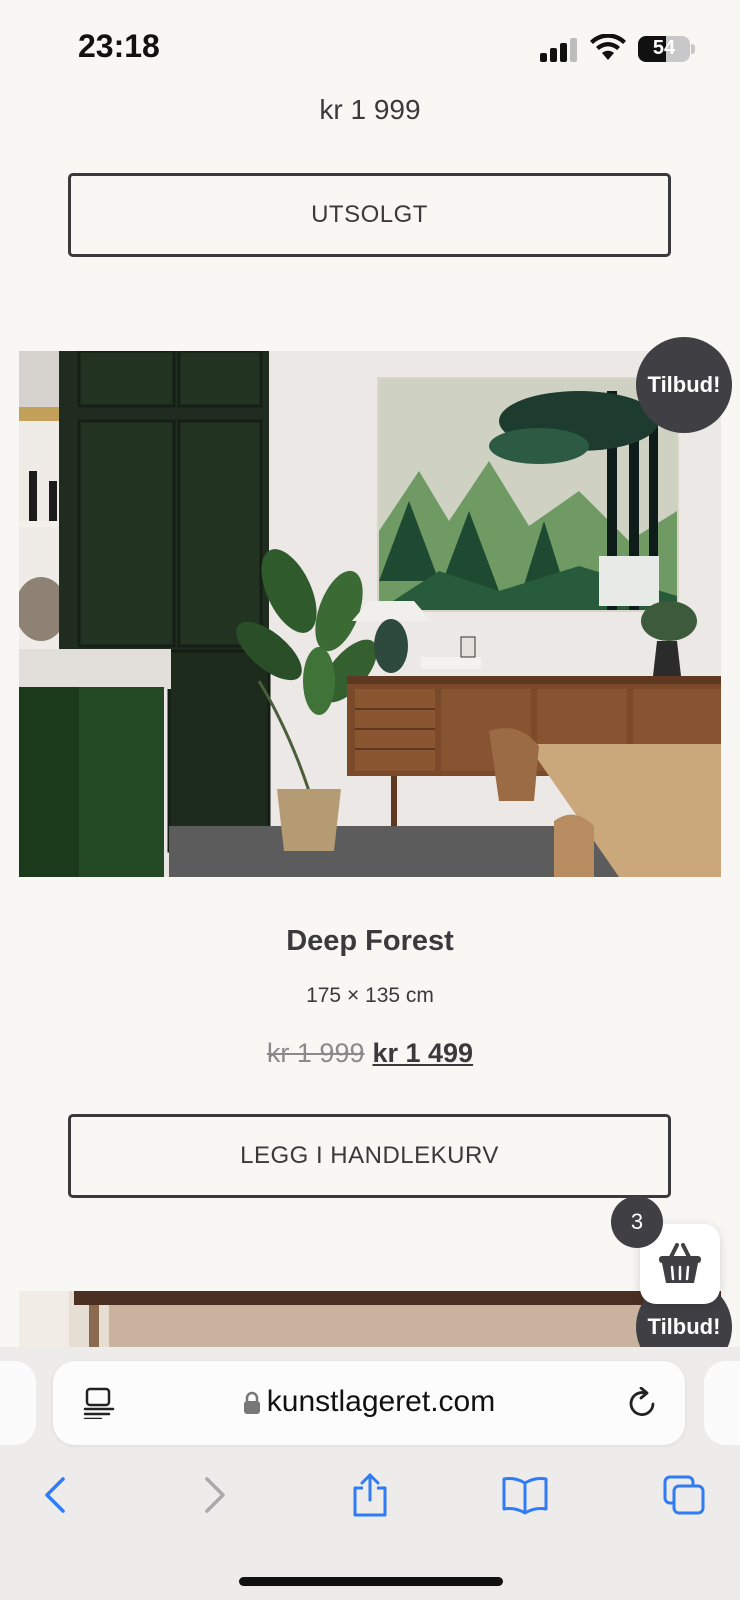 The height and width of the screenshot is (1600, 740). I want to click on previous-product-price: kr 1 999, so click(370, 109).